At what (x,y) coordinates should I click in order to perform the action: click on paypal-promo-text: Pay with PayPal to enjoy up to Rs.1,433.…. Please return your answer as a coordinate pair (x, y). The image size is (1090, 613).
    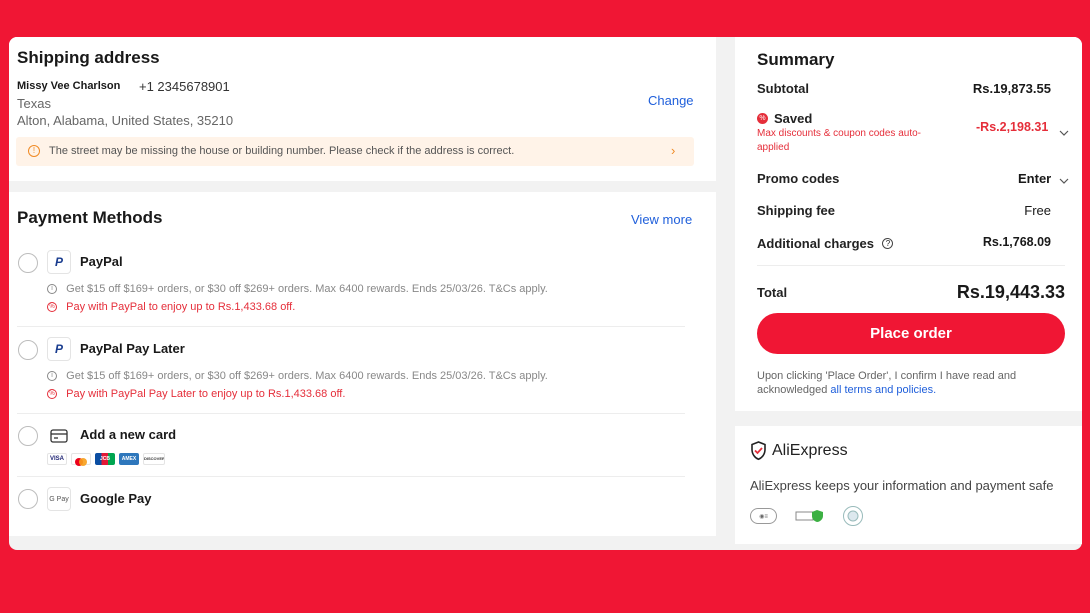
    Looking at the image, I should click on (181, 307).